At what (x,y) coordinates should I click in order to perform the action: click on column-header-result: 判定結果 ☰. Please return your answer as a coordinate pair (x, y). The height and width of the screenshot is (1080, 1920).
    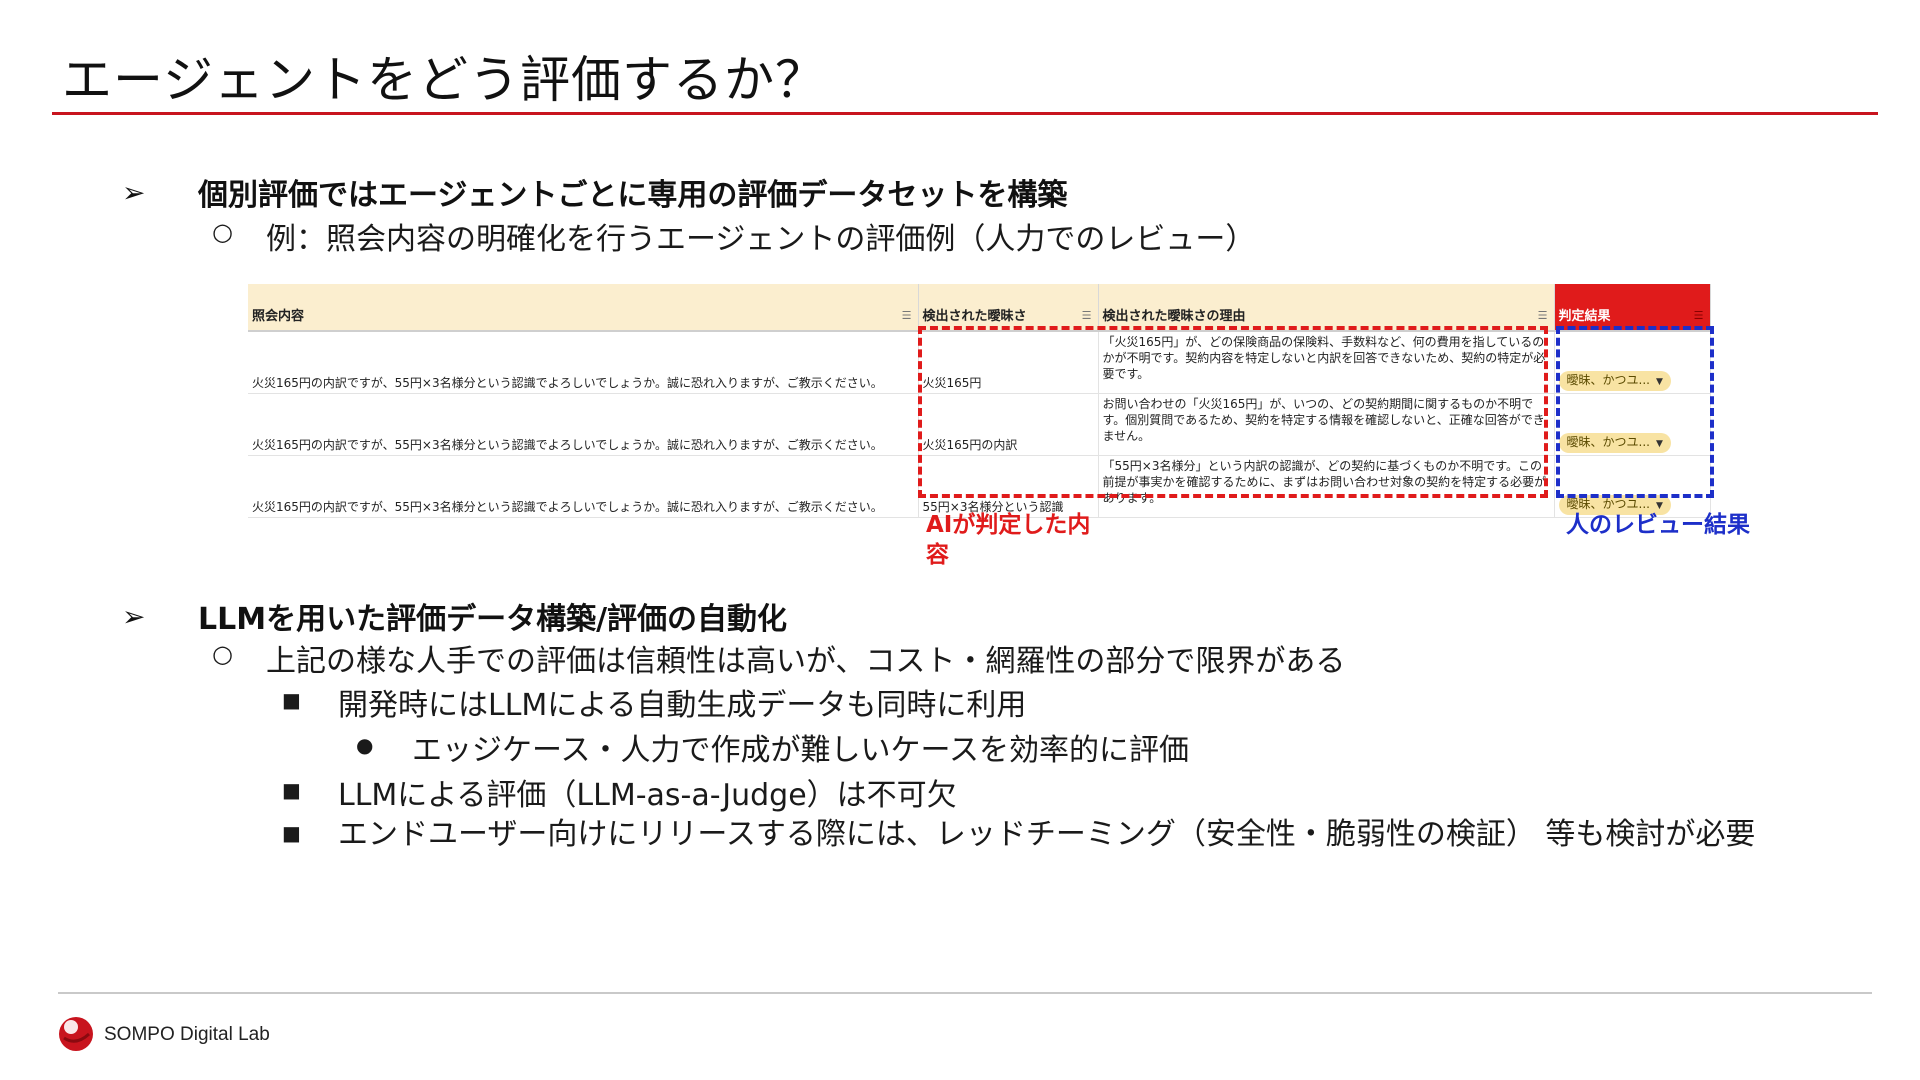
    Looking at the image, I should click on (1632, 308).